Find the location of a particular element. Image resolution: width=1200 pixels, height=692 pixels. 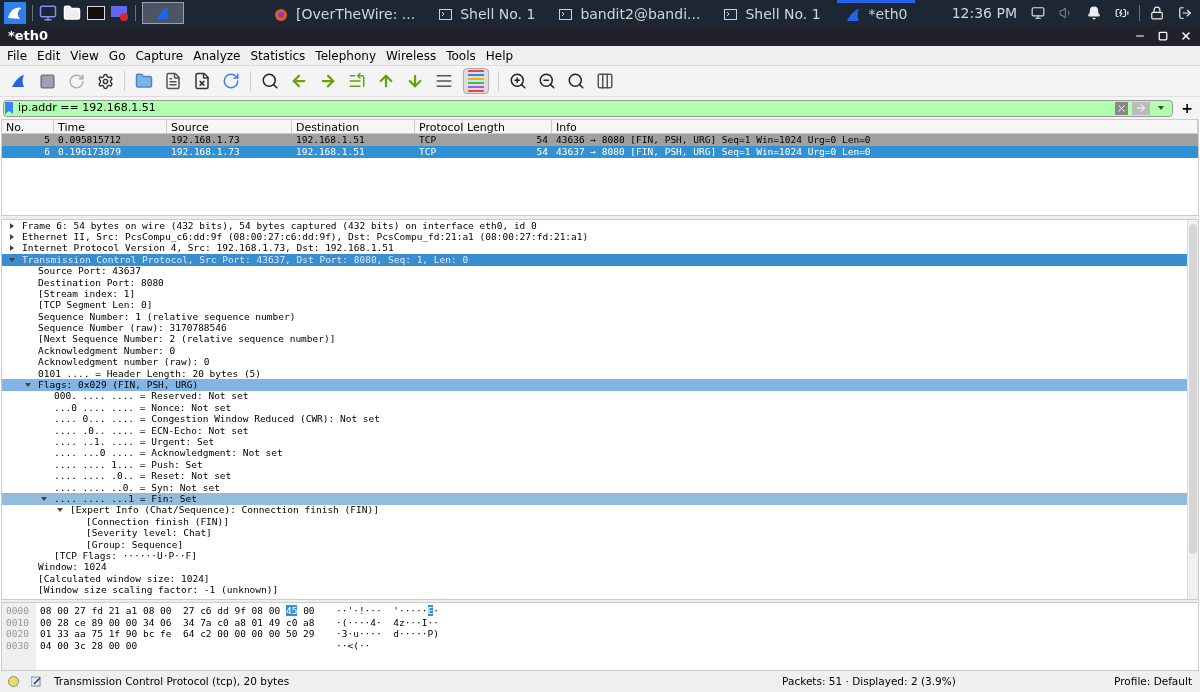

ascii-bytes: ·(····4· 4z···I·· is located at coordinates (387, 621).